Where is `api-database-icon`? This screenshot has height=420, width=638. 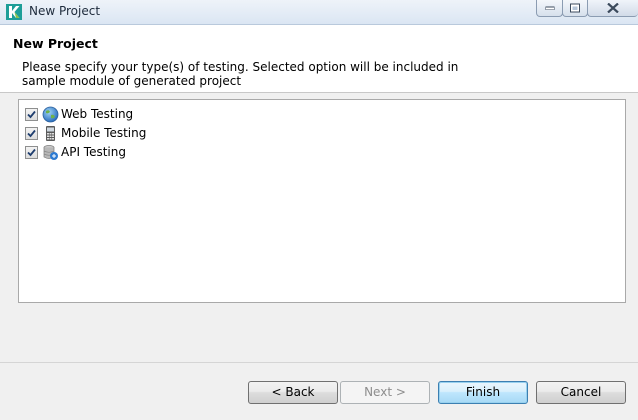
api-database-icon is located at coordinates (50, 152).